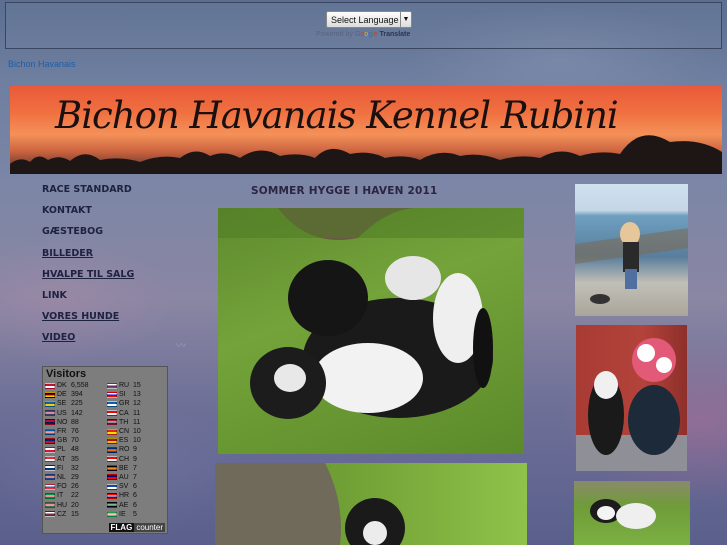 Image resolution: width=727 pixels, height=545 pixels. I want to click on counter-row: RU 15, so click(138, 385).